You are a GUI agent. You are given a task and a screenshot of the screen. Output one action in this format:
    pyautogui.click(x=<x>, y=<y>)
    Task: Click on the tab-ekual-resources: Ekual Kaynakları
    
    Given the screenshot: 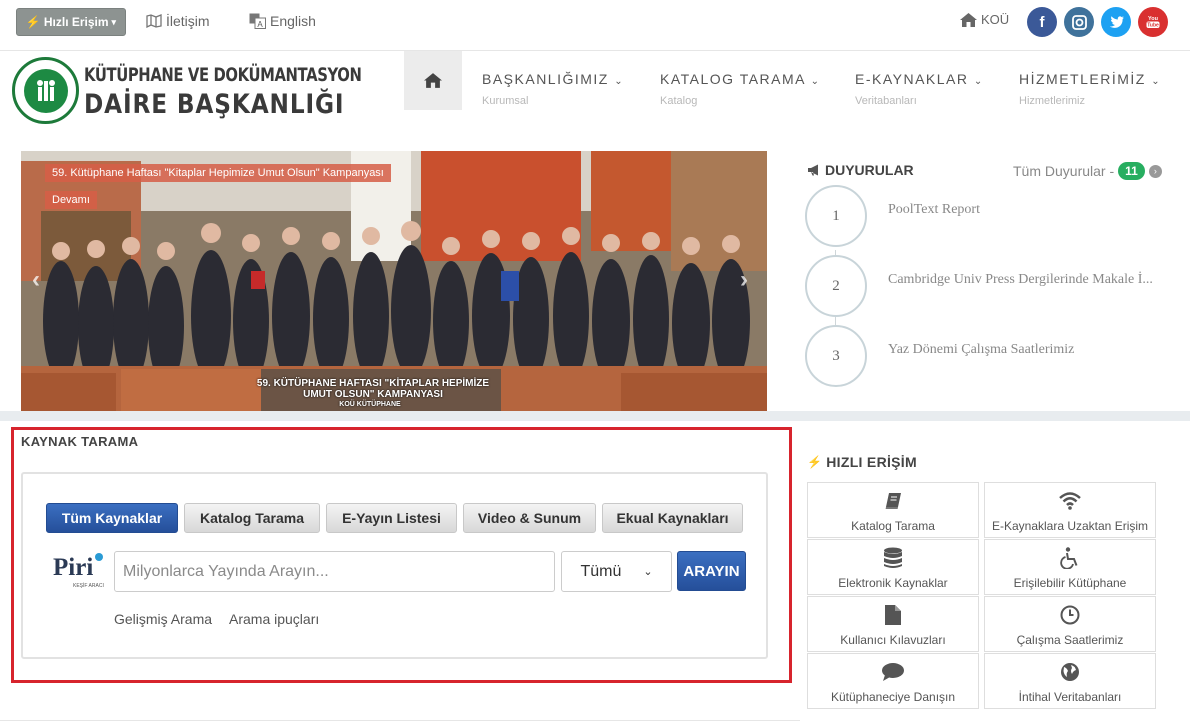 What is the action you would take?
    pyautogui.click(x=672, y=518)
    